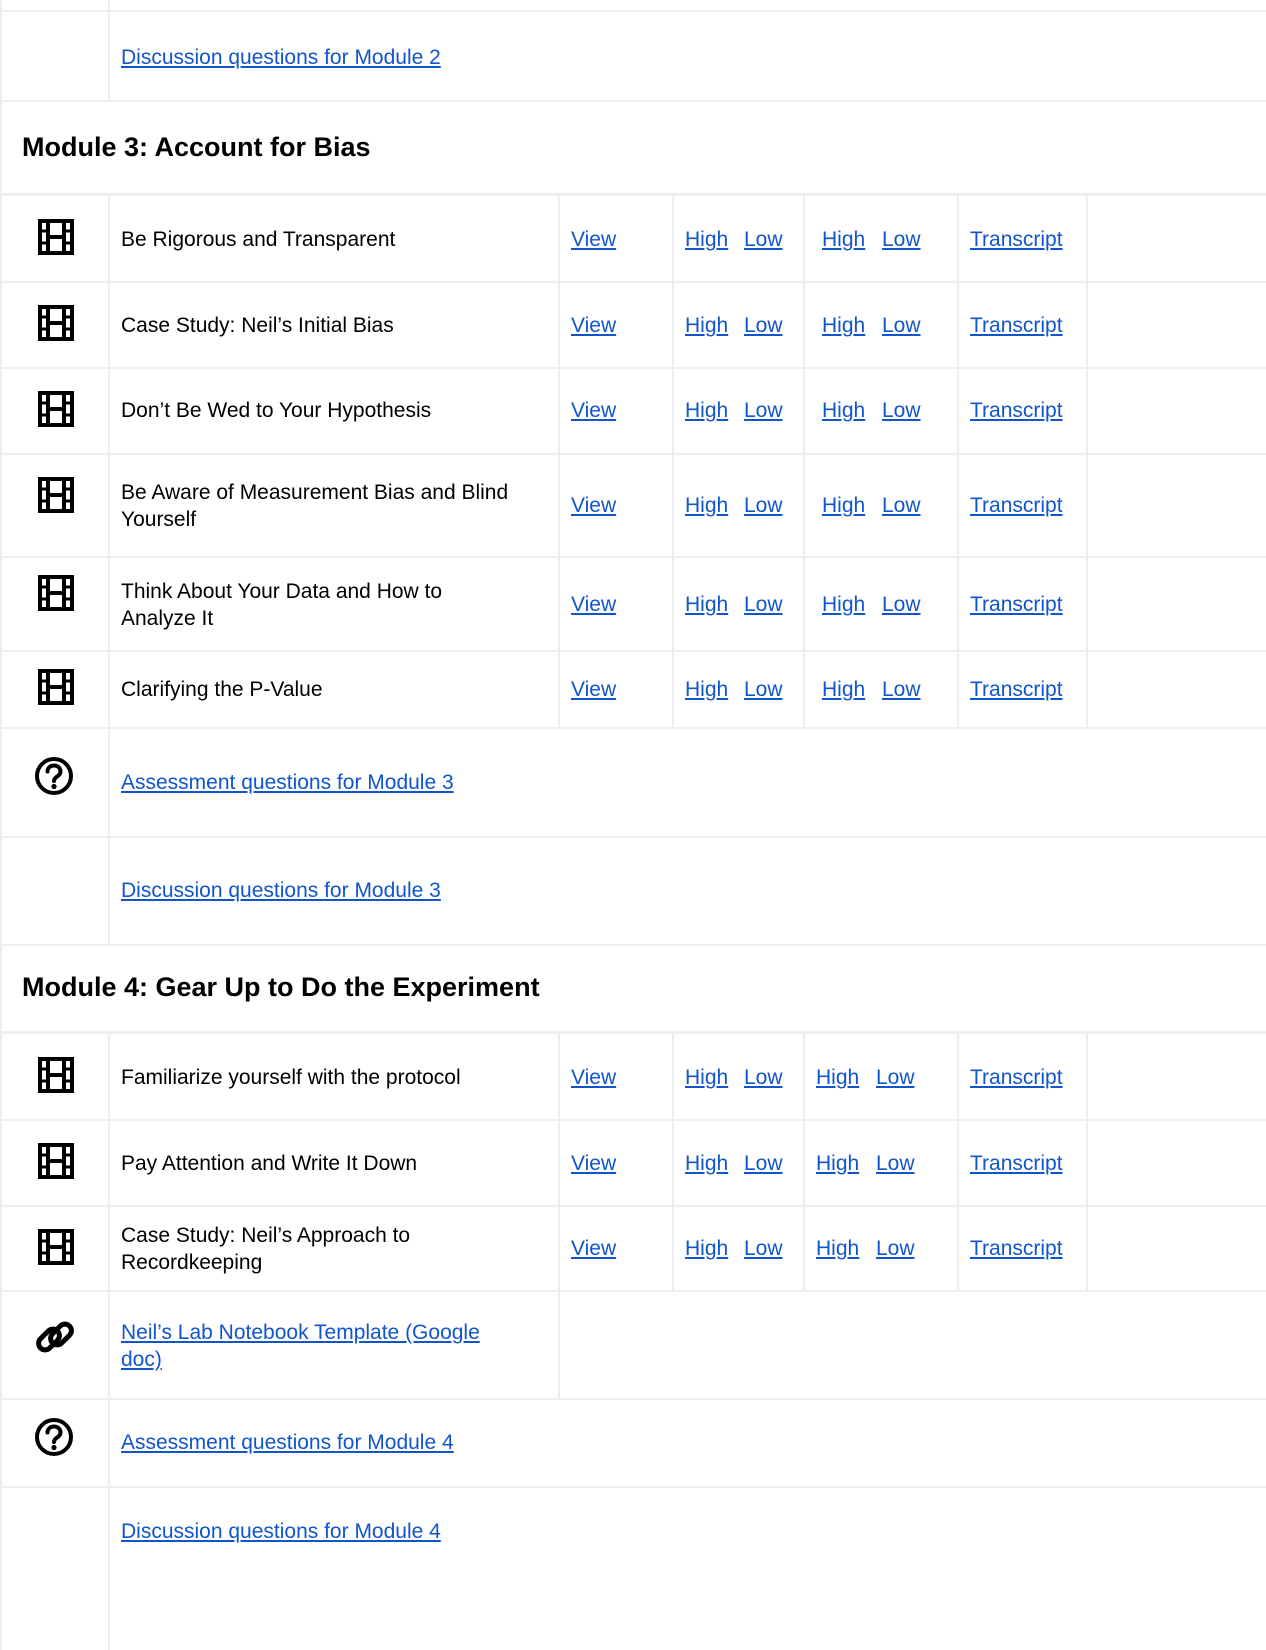 The width and height of the screenshot is (1266, 1650). Describe the element at coordinates (196, 147) in the screenshot. I see `module-3-heading: Module 3: Account for Bias` at that location.